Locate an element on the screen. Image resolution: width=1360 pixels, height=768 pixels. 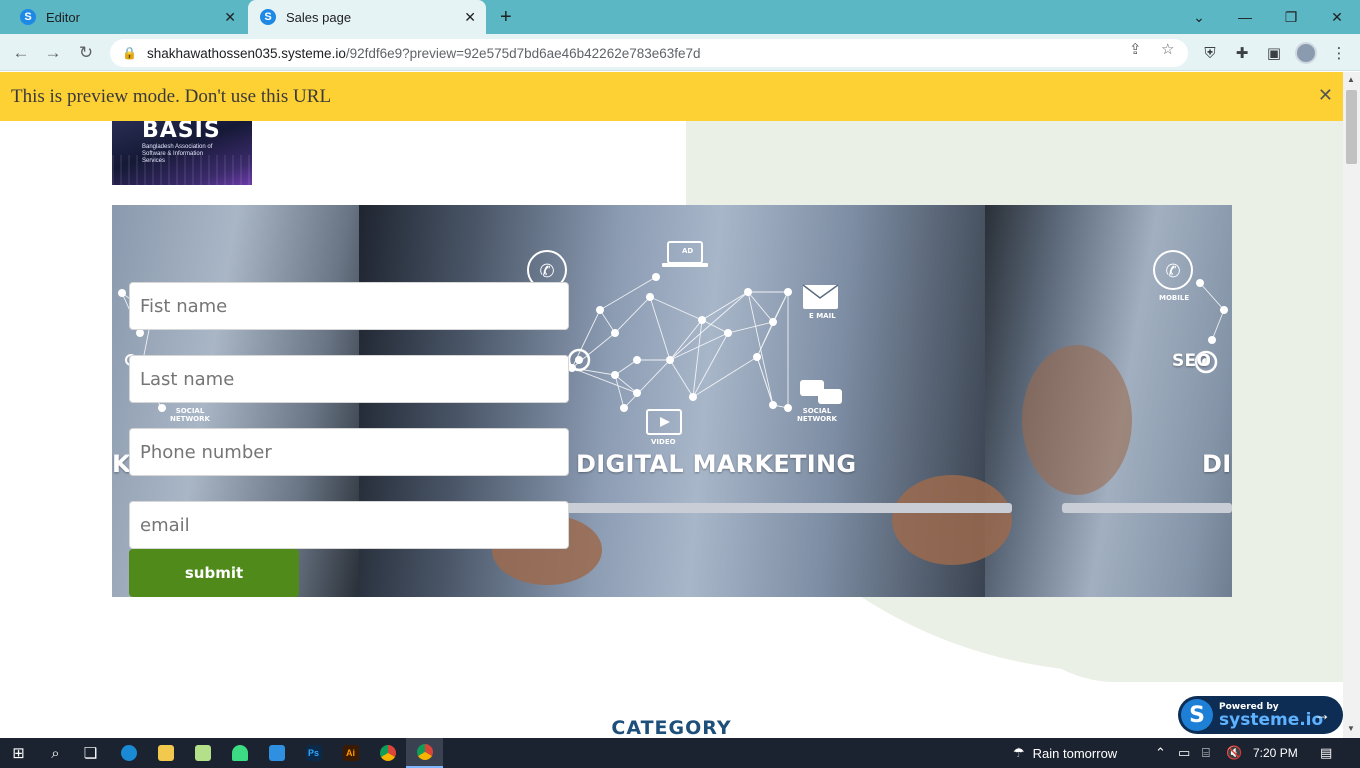
network-icon: ⌸ is located at coordinates (1206, 753).